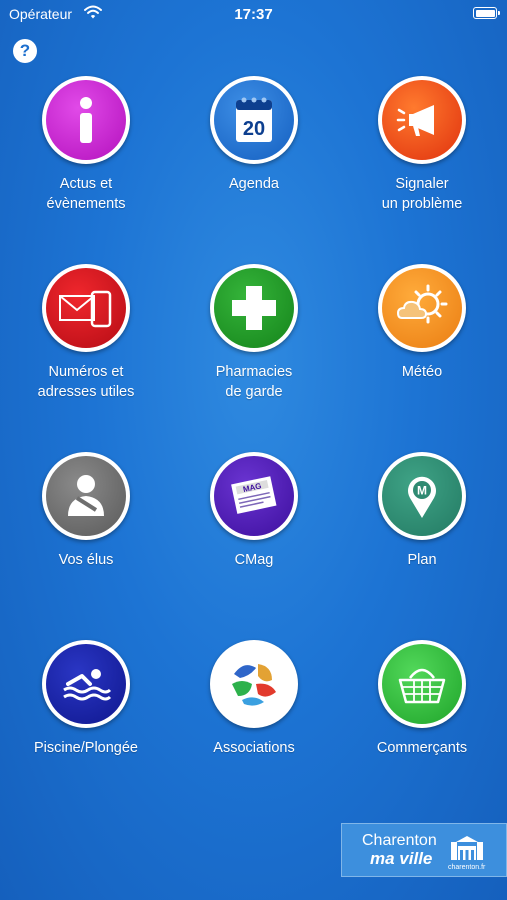 This screenshot has width=507, height=900. What do you see at coordinates (422, 120) in the screenshot?
I see `megaphone-icon` at bounding box center [422, 120].